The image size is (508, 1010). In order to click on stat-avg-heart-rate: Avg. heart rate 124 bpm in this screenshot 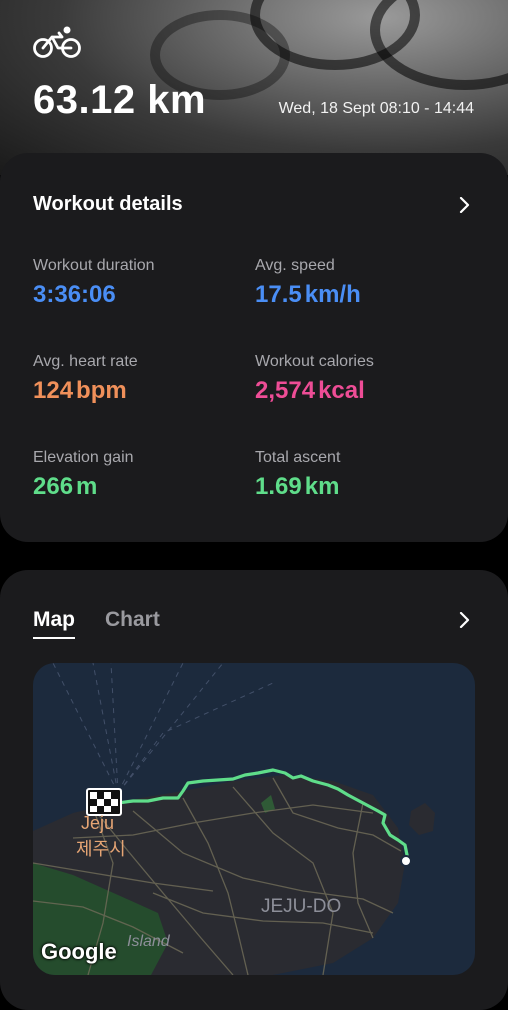, I will do `click(85, 379)`.